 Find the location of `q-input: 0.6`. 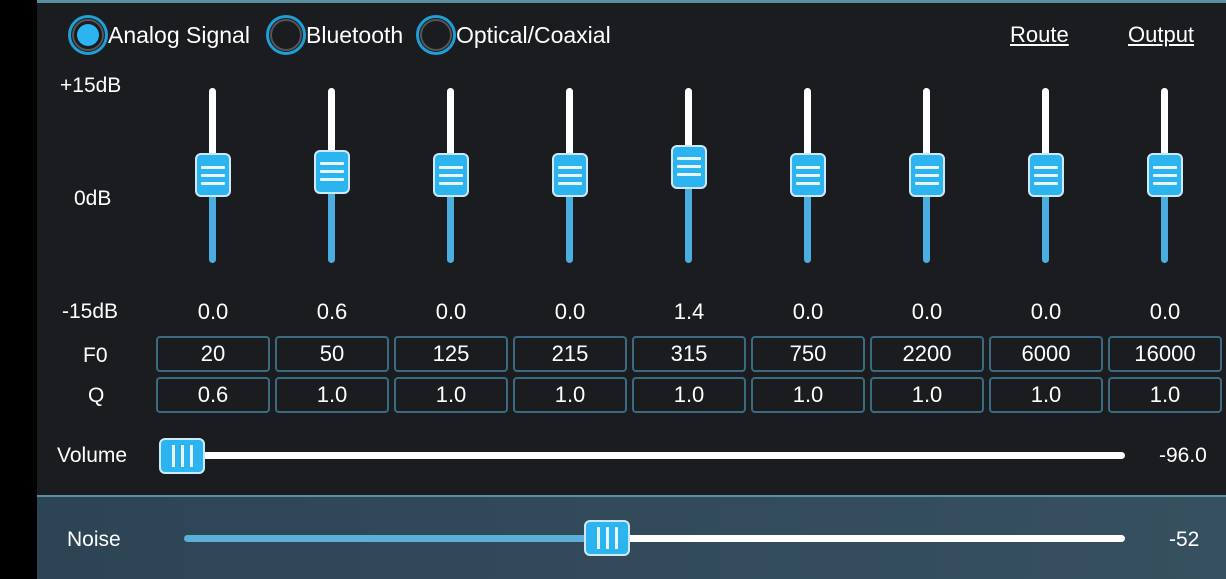

q-input: 0.6 is located at coordinates (213, 395).